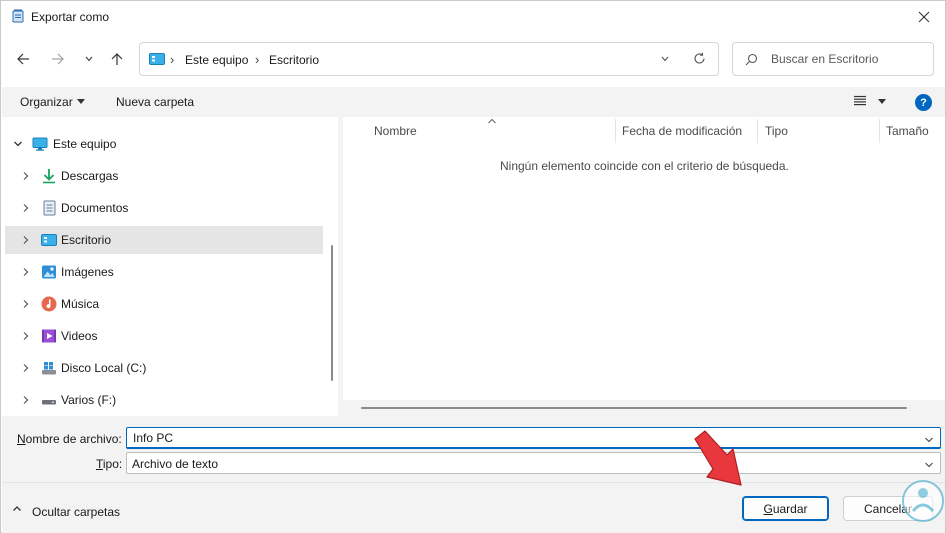  What do you see at coordinates (473, 102) in the screenshot?
I see `command-bar: Organizar Nueva carpeta ?` at bounding box center [473, 102].